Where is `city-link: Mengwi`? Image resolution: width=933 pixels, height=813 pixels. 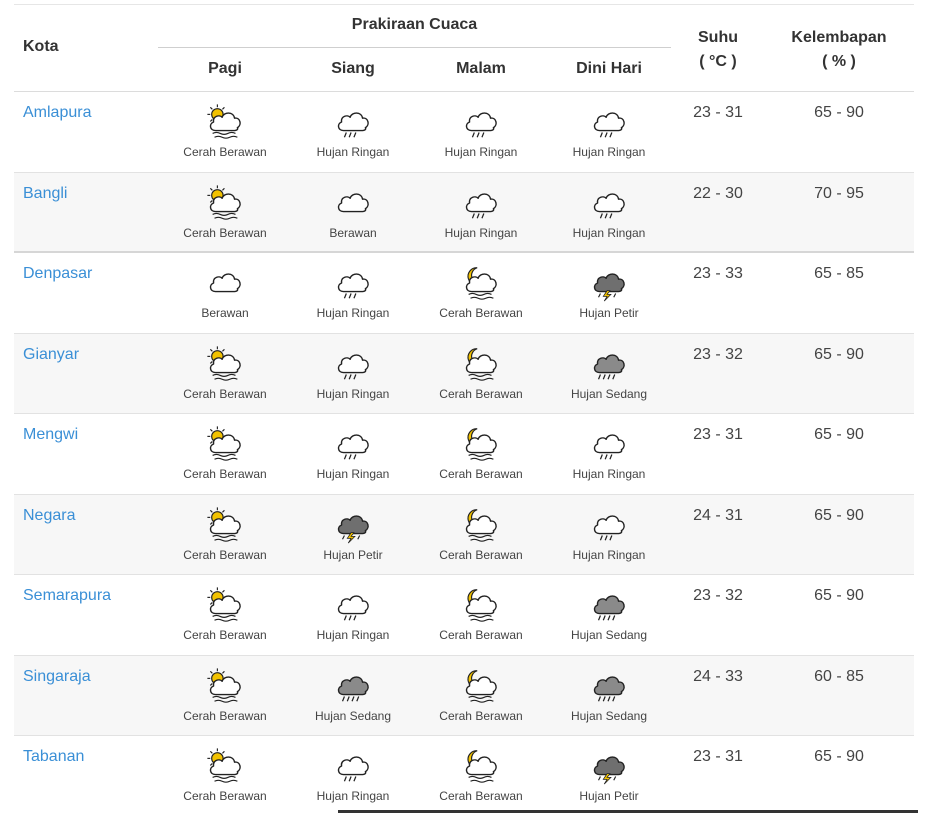 city-link: Mengwi is located at coordinates (50, 435).